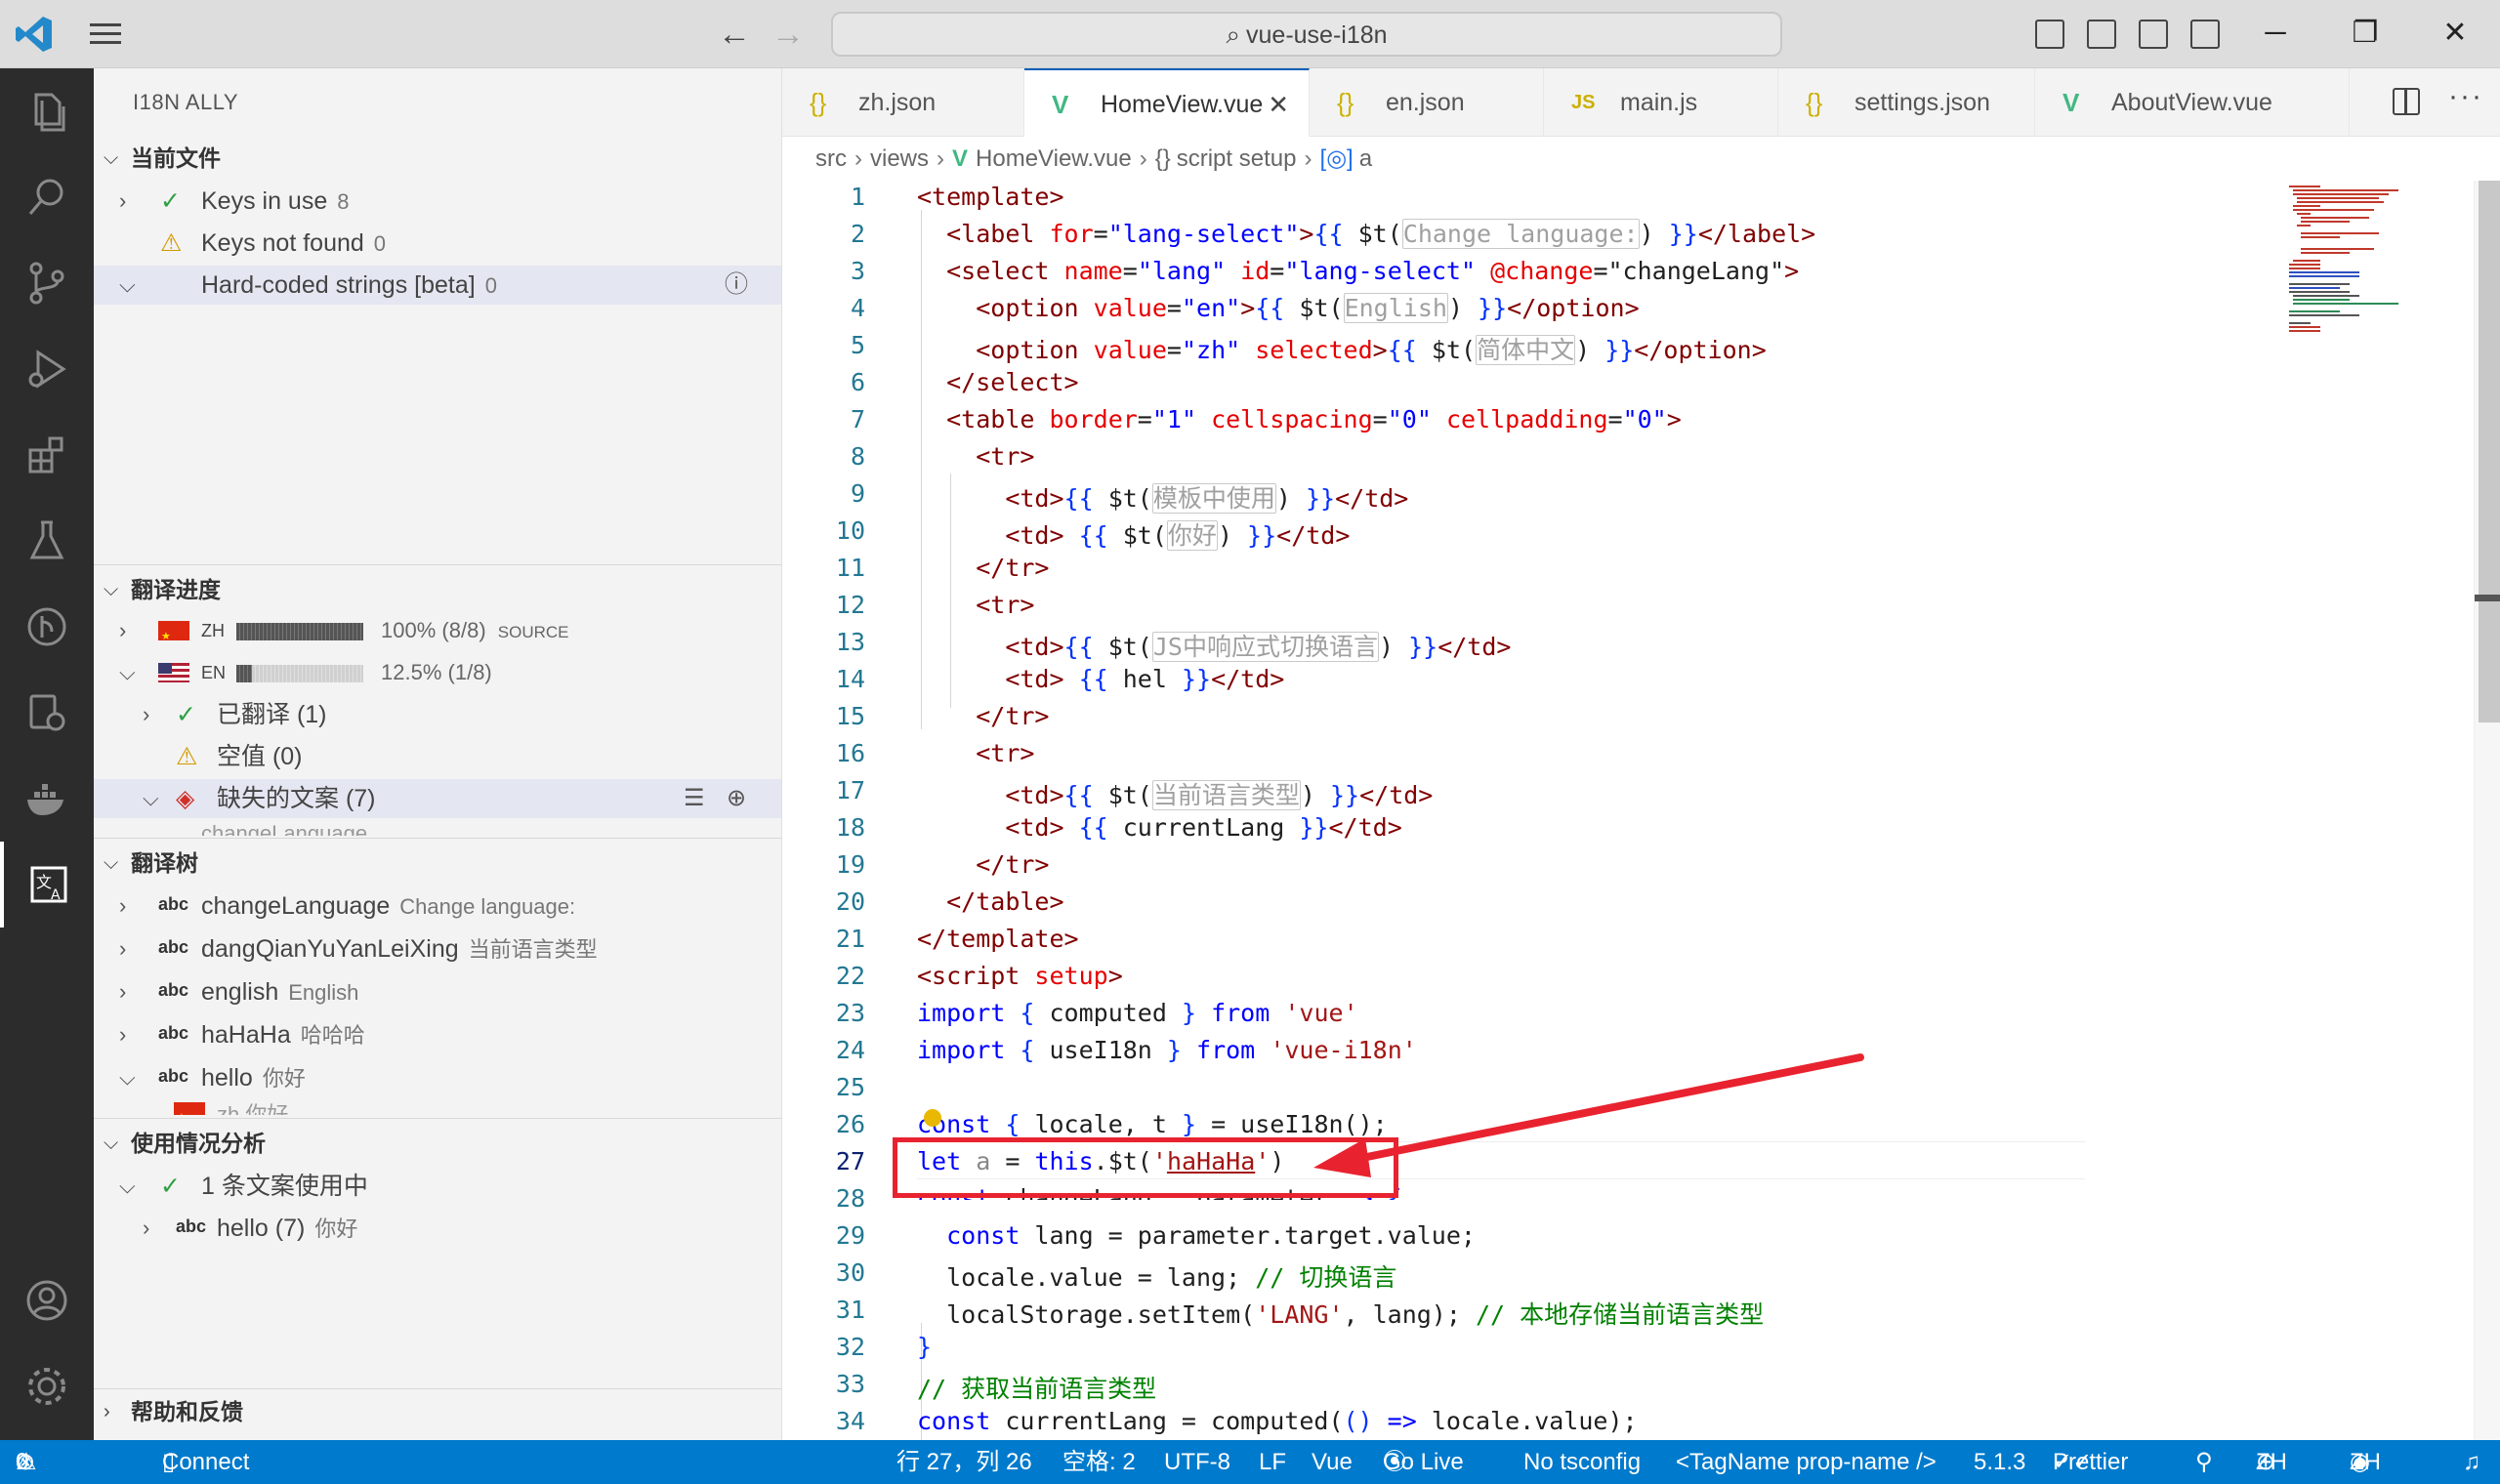 This screenshot has height=1484, width=2500. Describe the element at coordinates (1233, 34) in the screenshot. I see `search-icon: ⌕` at that location.